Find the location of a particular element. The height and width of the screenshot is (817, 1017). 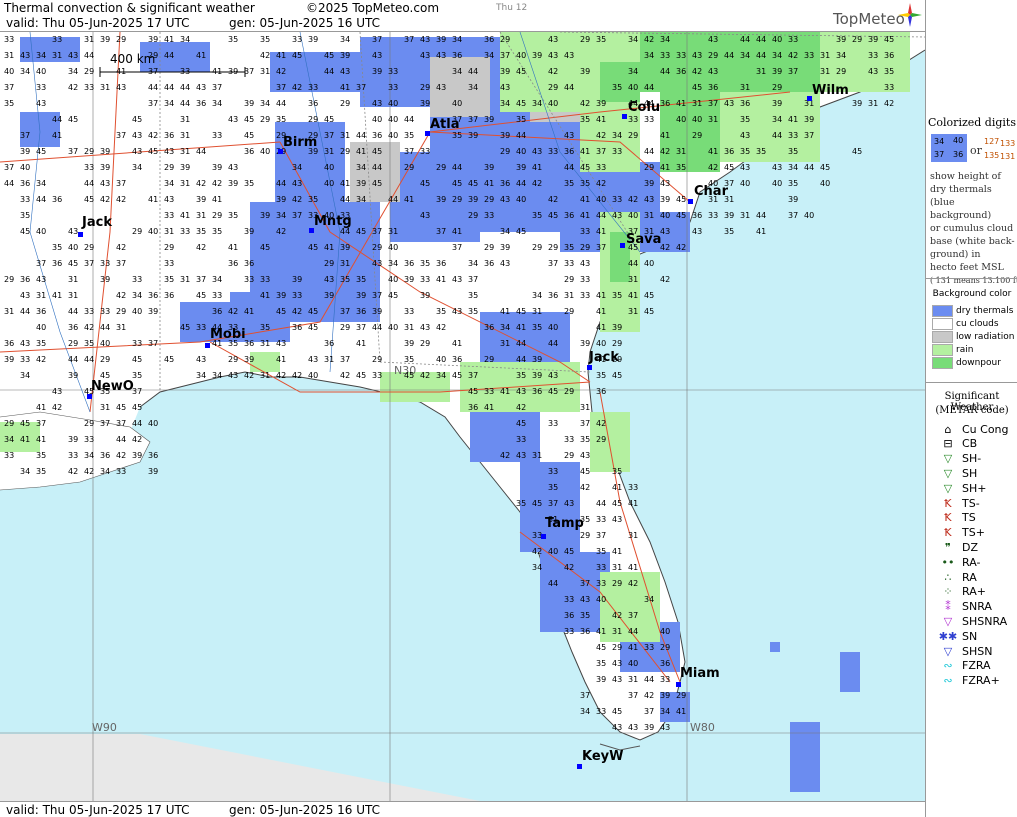

city-jack-ms: Jack is located at coordinates (97, 222).